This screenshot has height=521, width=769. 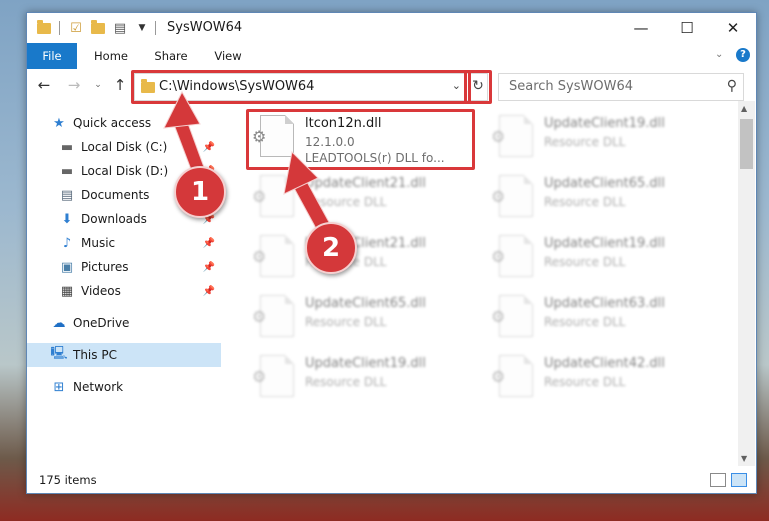 What do you see at coordinates (142, 28) in the screenshot?
I see `chevron-down-icon: ▼` at bounding box center [142, 28].